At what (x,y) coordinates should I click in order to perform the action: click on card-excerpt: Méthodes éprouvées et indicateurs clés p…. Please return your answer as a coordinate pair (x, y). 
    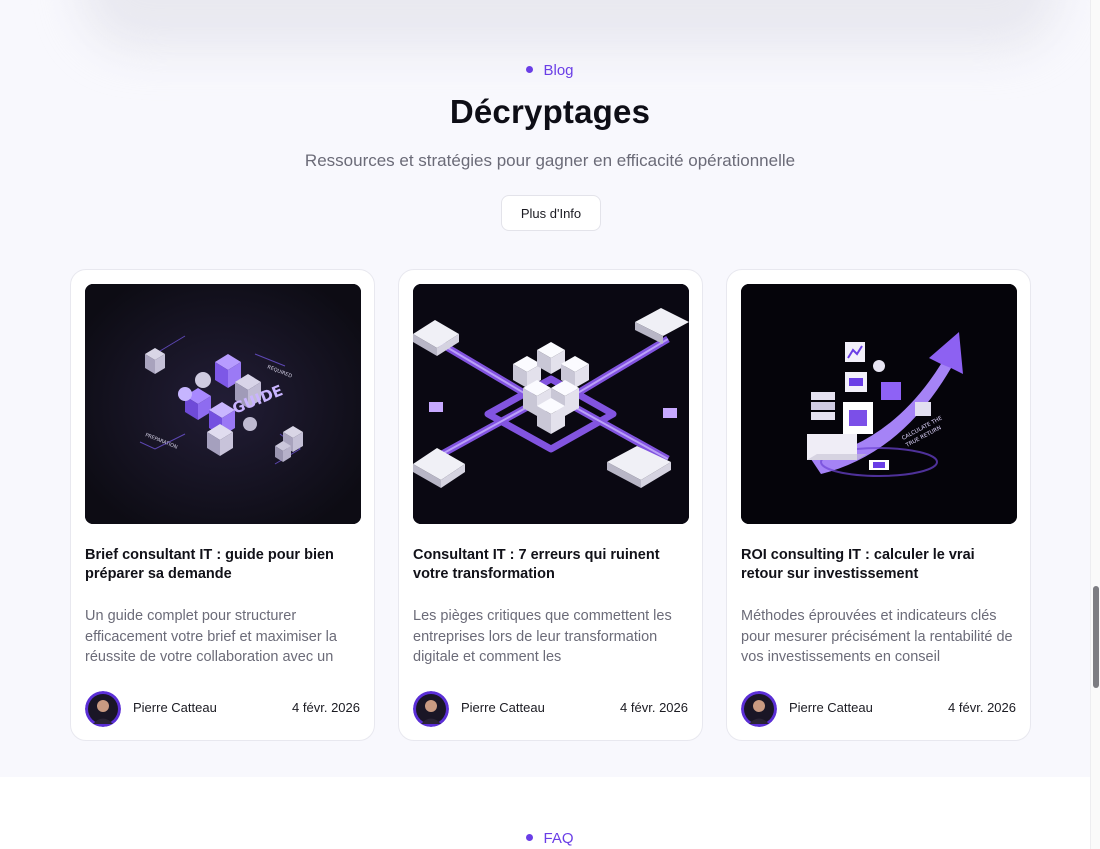
    Looking at the image, I should click on (877, 636).